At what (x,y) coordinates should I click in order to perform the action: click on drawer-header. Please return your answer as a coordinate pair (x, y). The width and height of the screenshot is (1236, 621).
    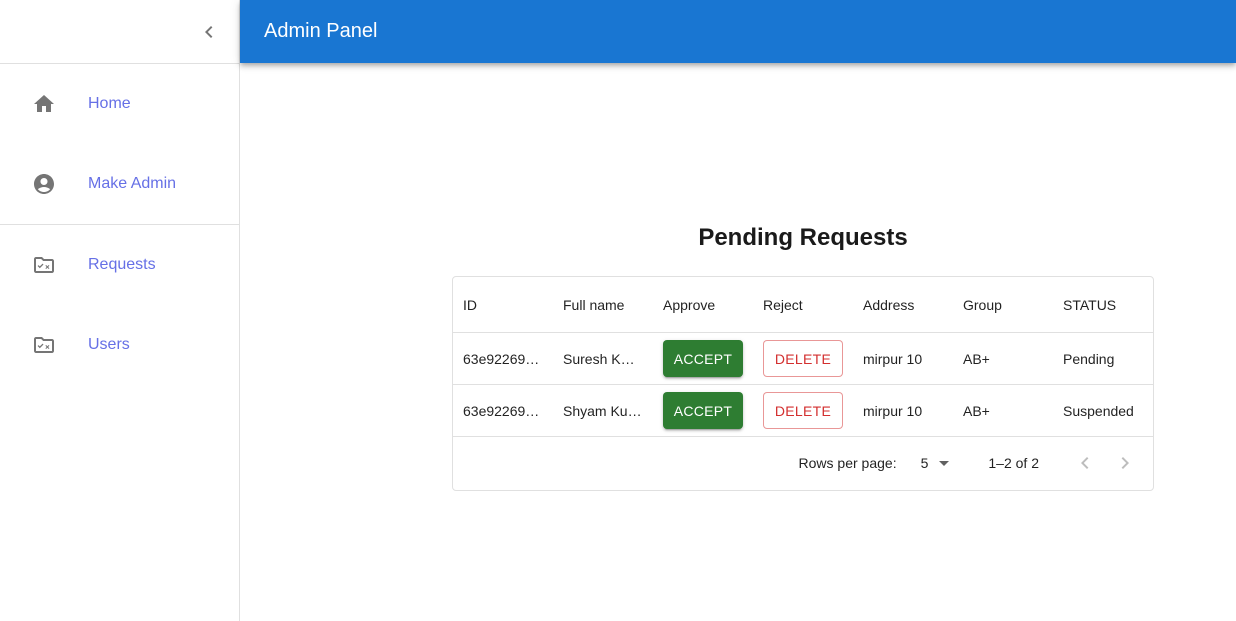
    Looking at the image, I should click on (119, 32).